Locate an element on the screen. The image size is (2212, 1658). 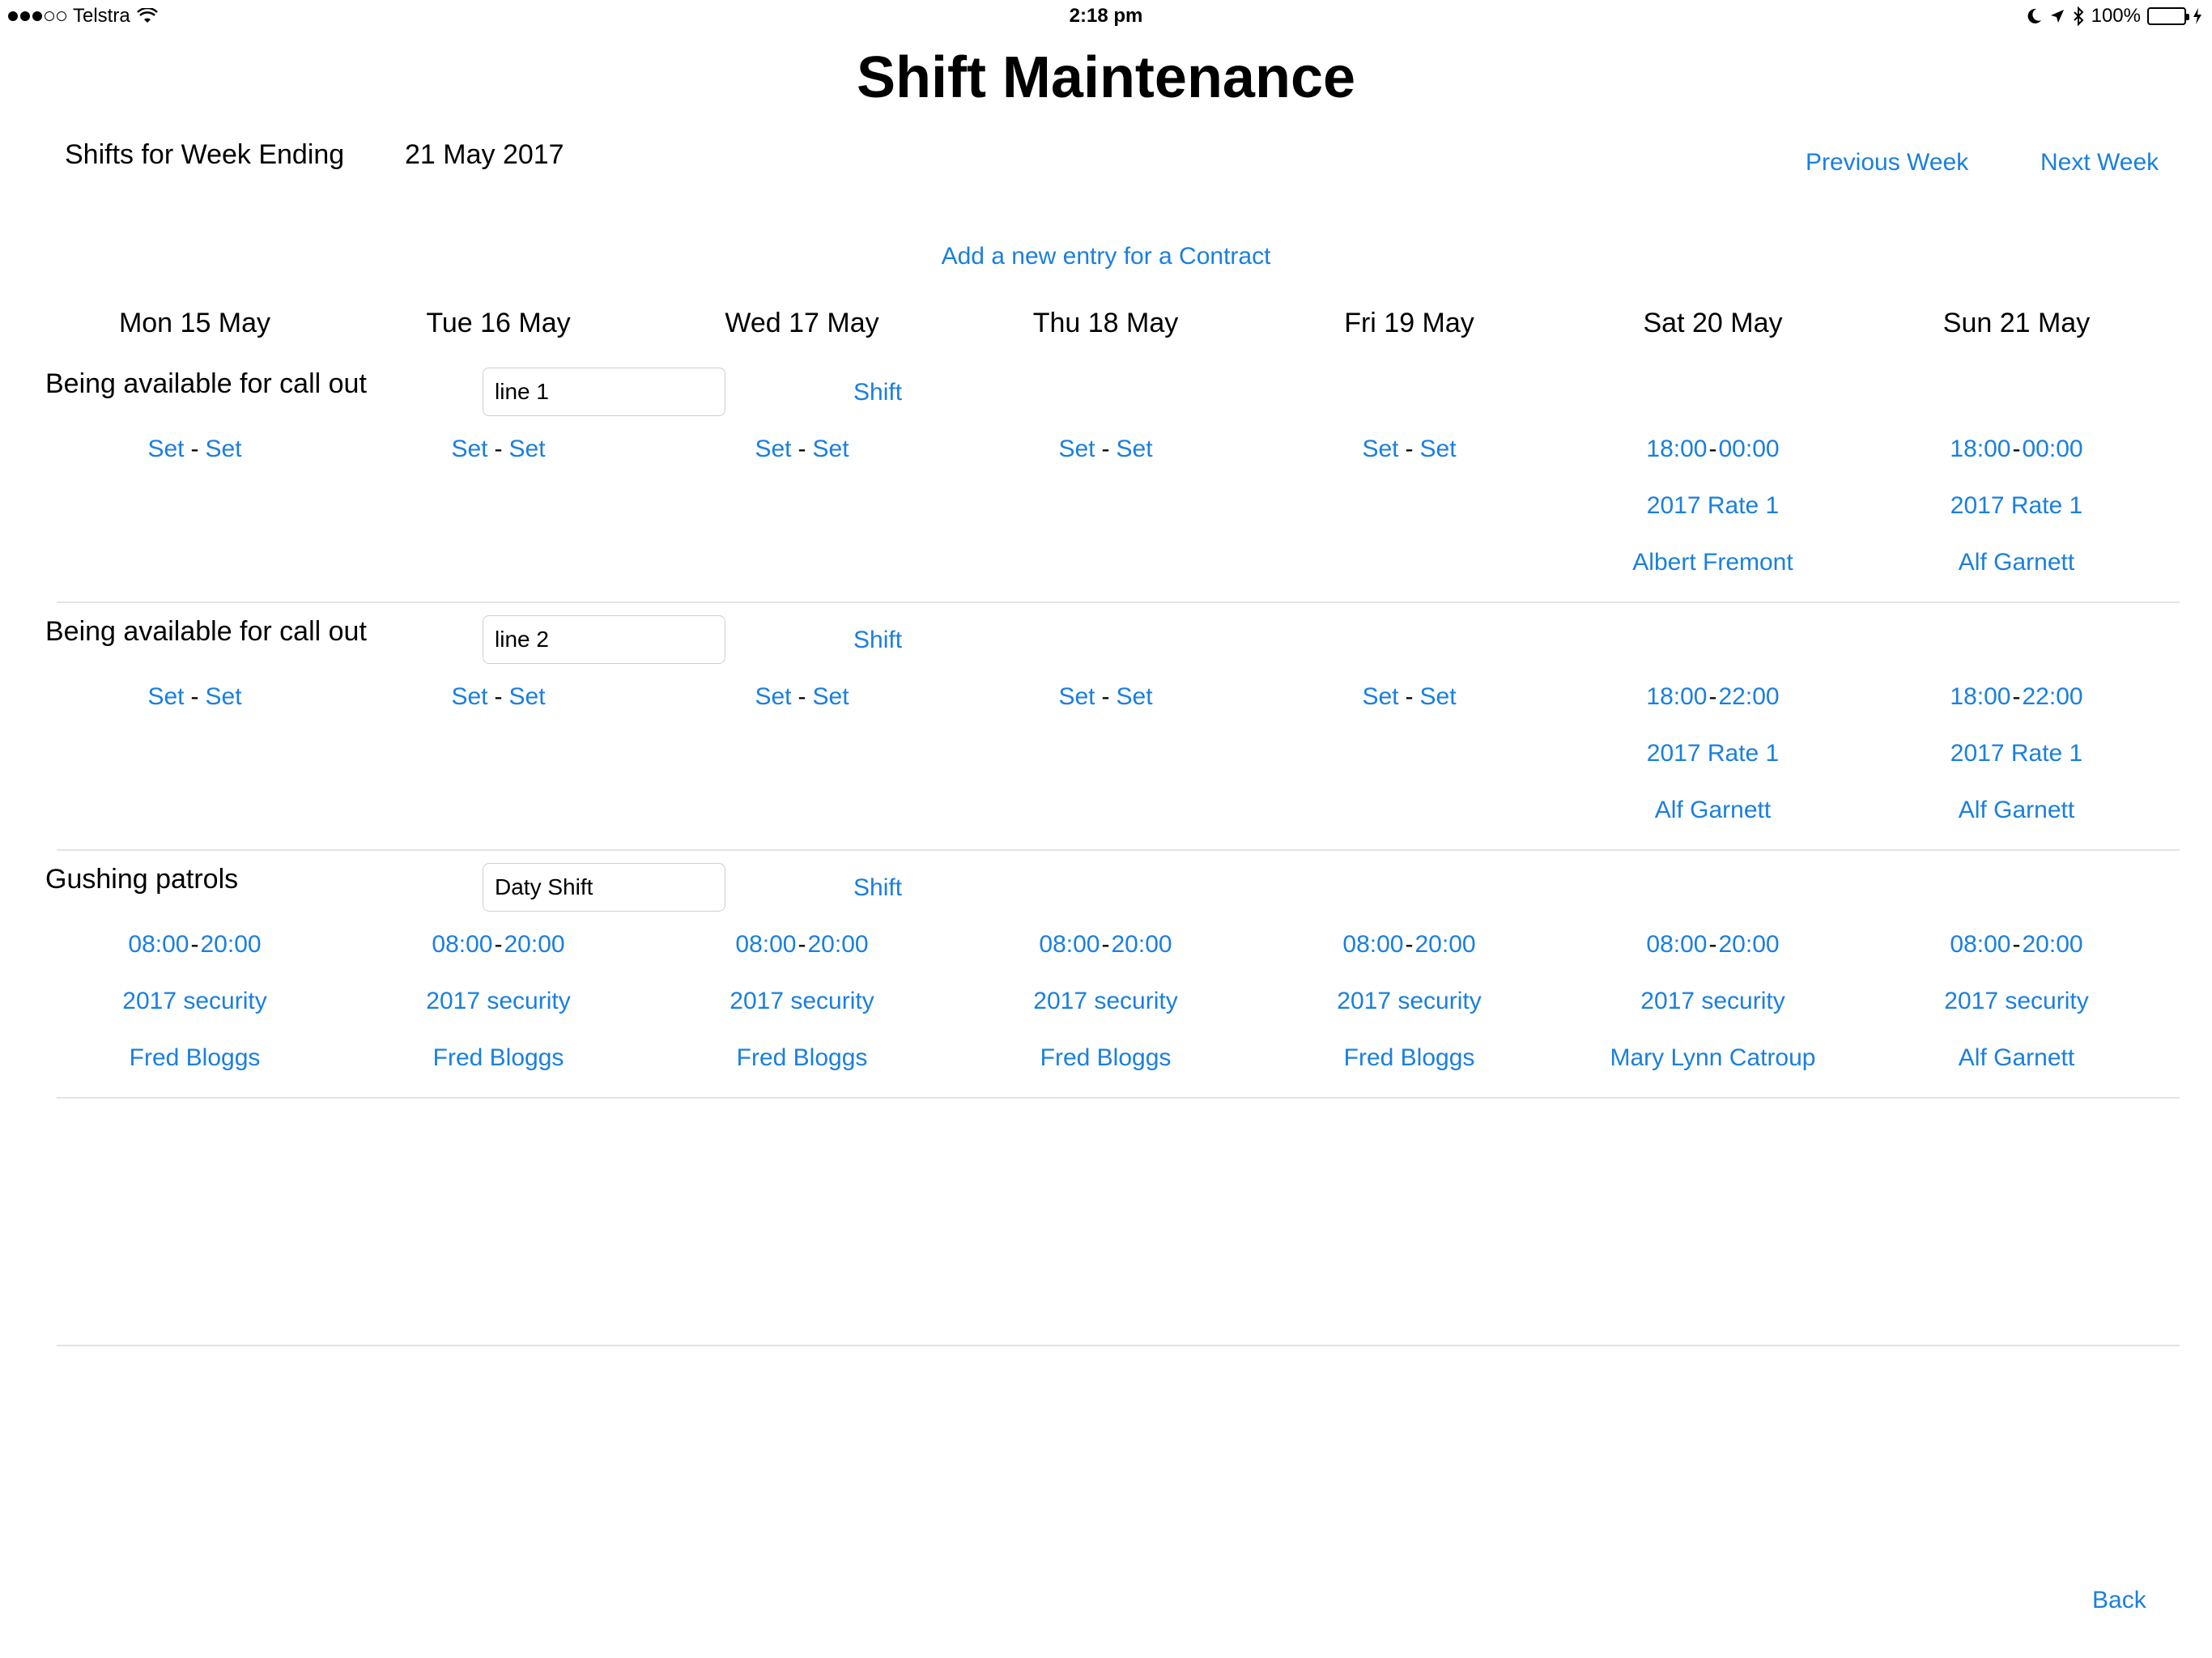
shift-time-fri: 08:00-20:00 is located at coordinates (1409, 944).